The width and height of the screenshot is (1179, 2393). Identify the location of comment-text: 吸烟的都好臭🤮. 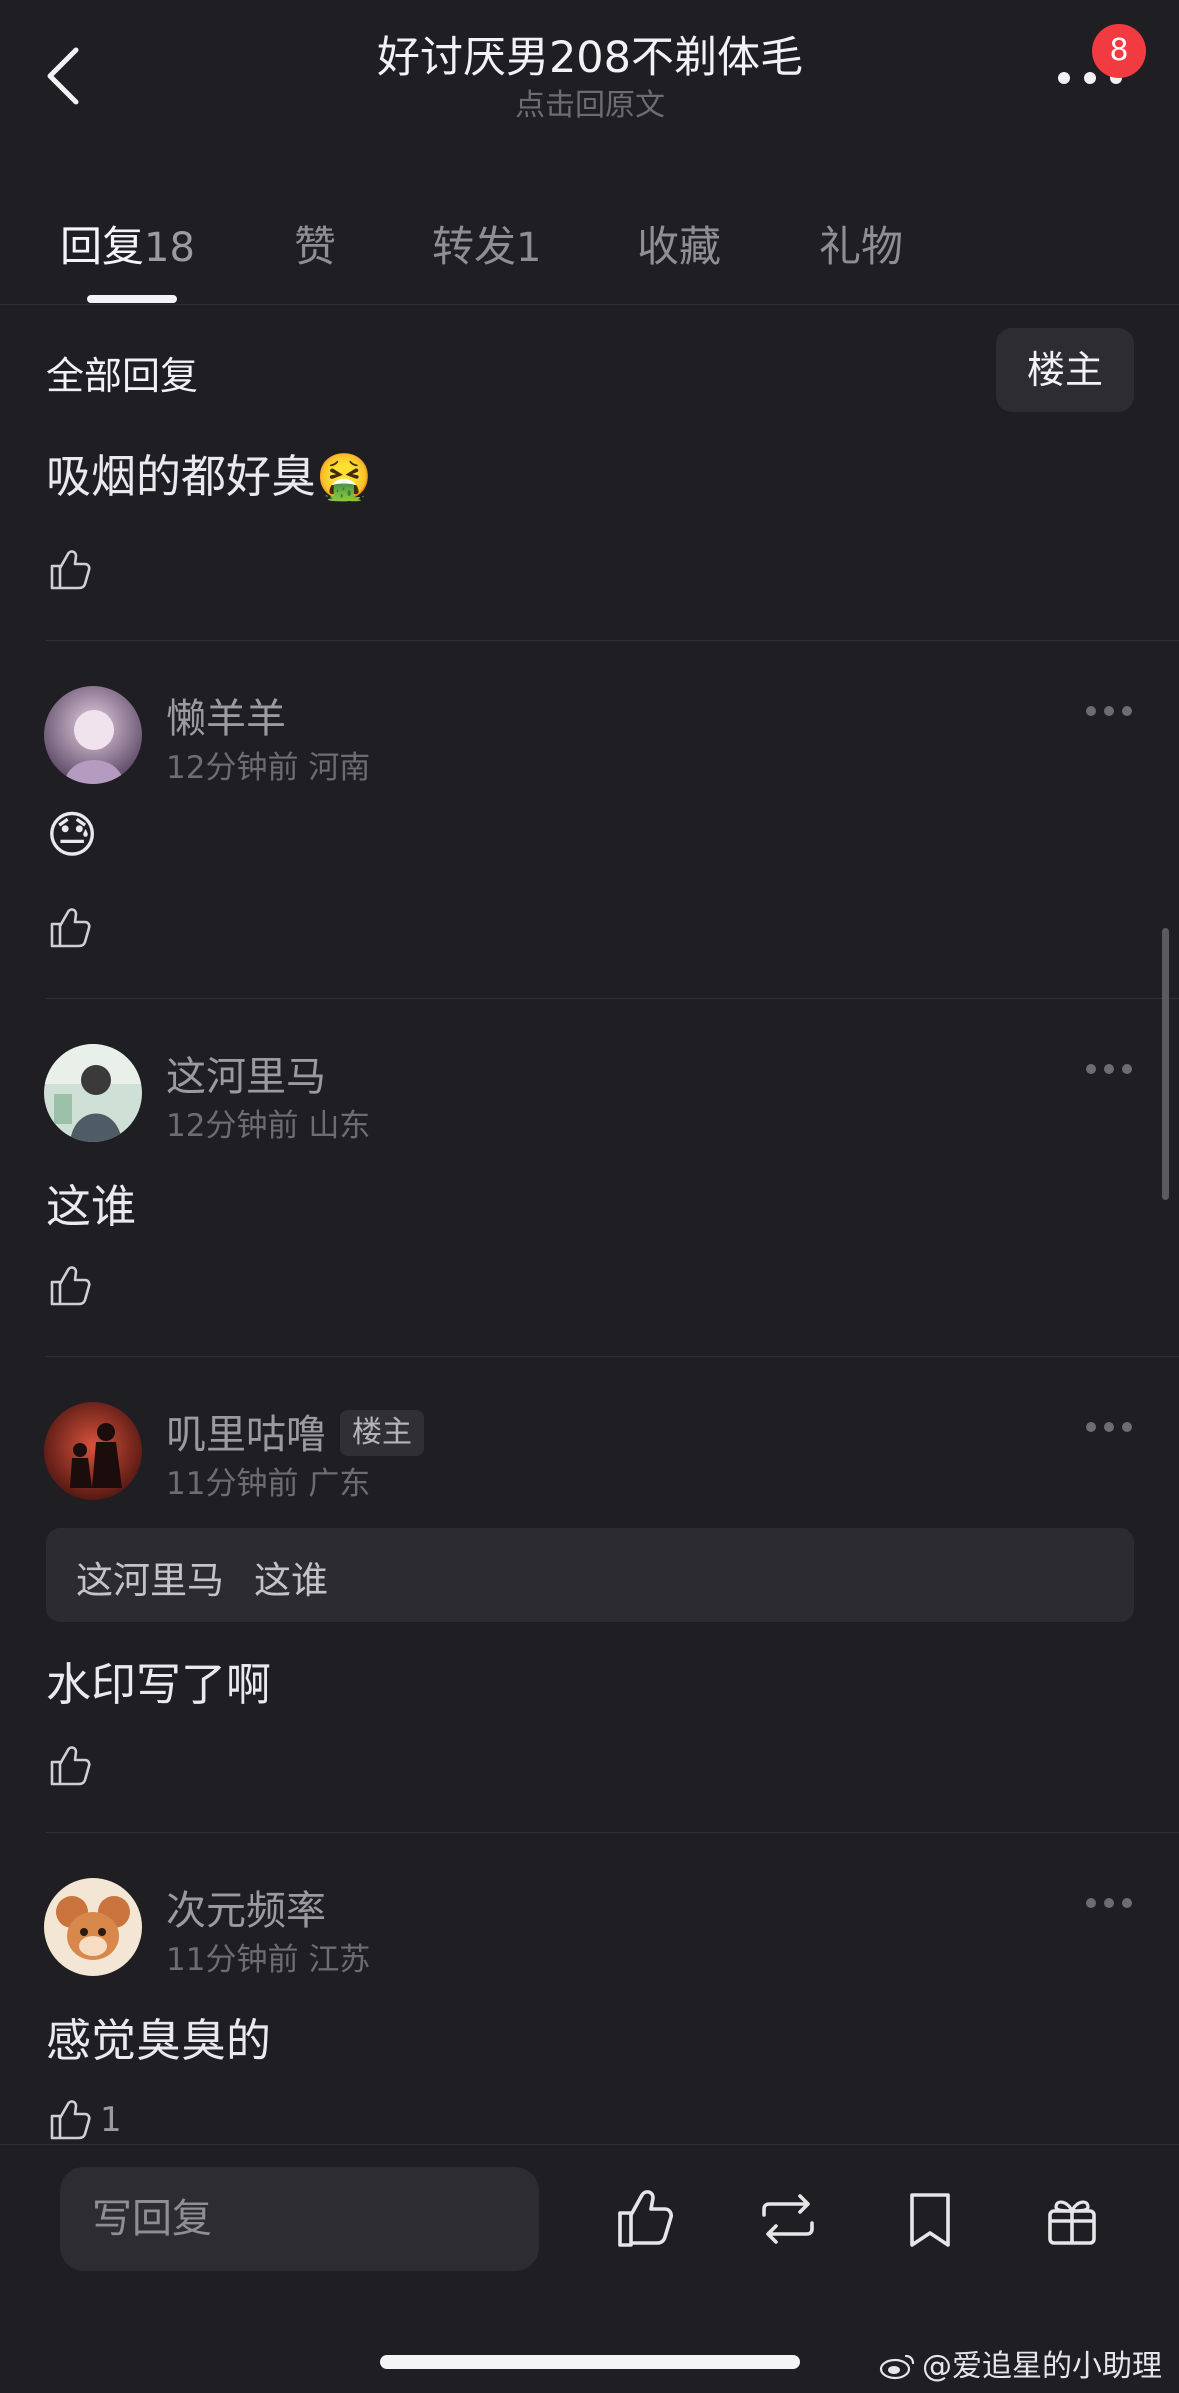
(209, 476).